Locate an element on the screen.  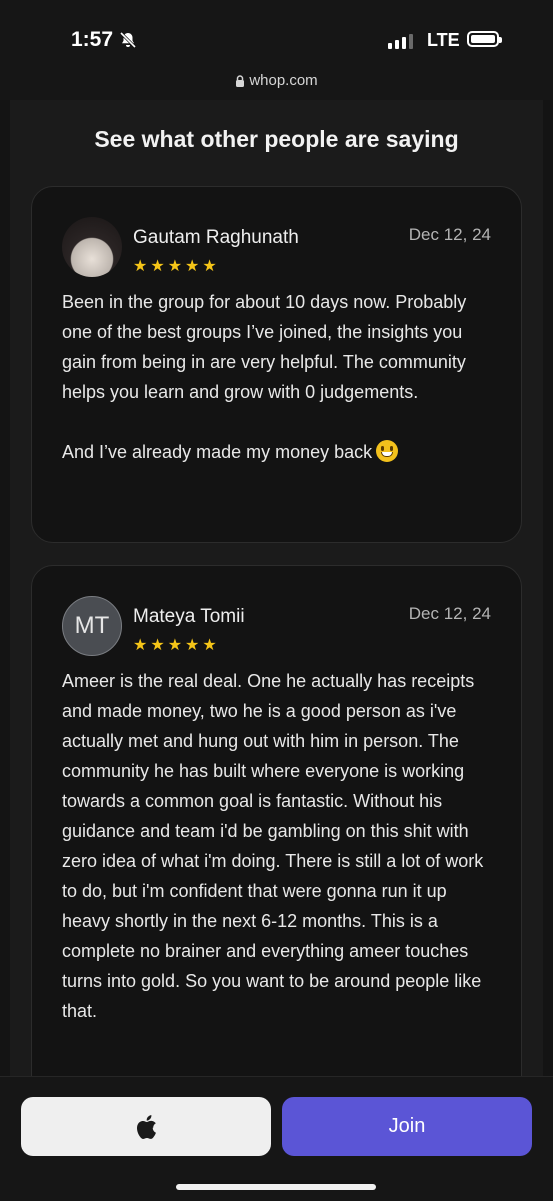
avatar-initials: MT is located at coordinates (92, 625).